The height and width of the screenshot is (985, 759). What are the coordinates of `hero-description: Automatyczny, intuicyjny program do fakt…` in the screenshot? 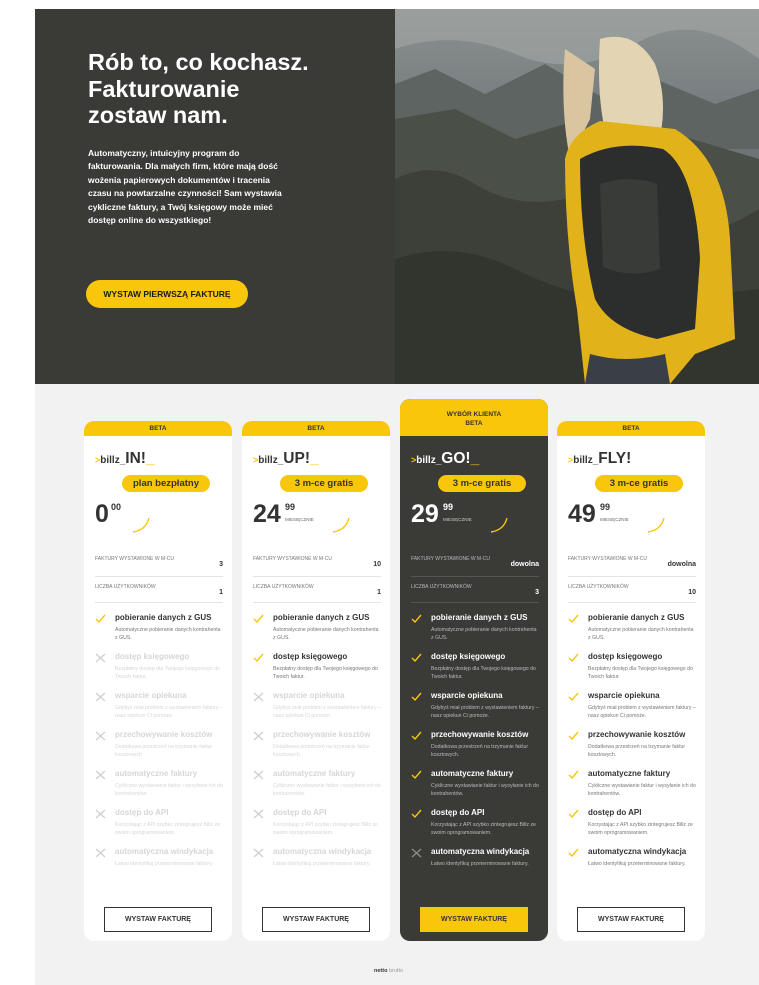 It's located at (185, 187).